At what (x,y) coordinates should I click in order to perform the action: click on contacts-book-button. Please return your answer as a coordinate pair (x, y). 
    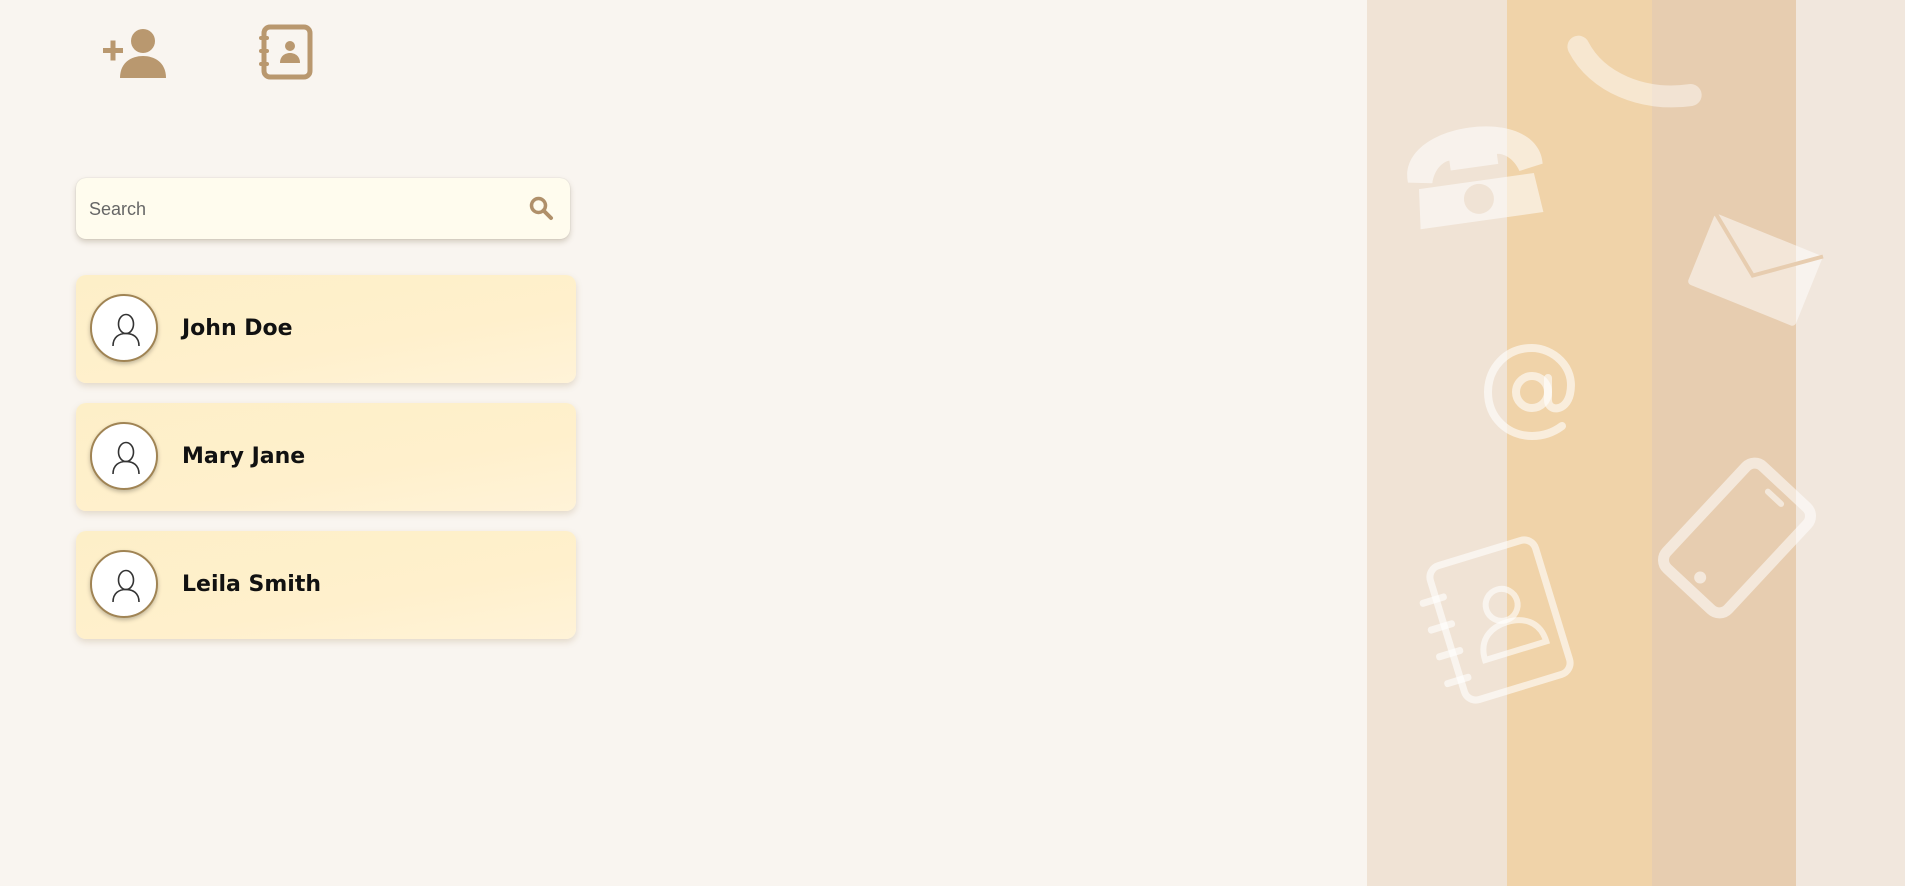
    Looking at the image, I should click on (286, 52).